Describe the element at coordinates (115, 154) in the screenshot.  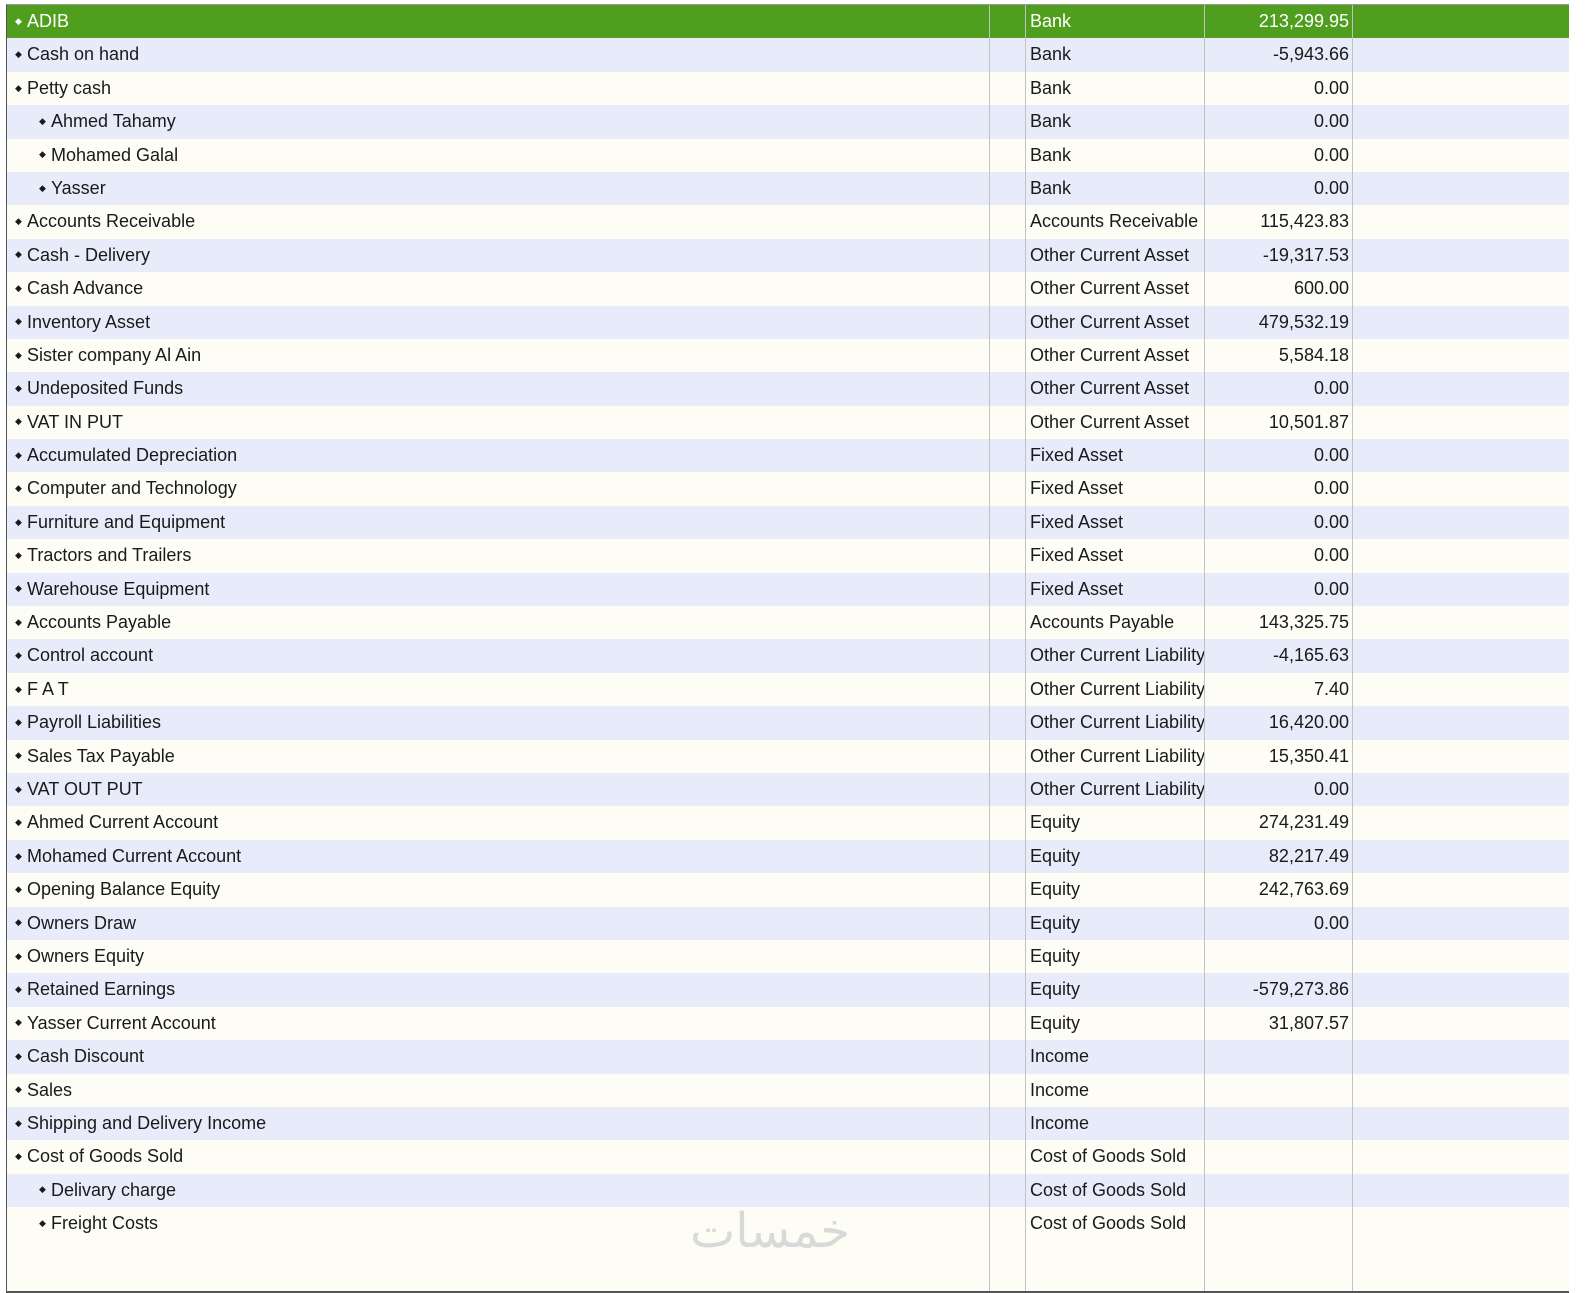
I see `account-name: Mohamed Galal` at that location.